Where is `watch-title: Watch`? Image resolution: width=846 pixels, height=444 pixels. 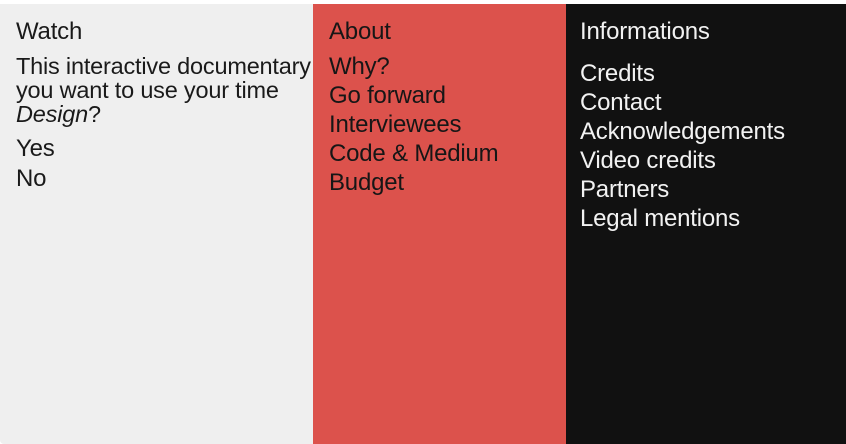 watch-title: Watch is located at coordinates (49, 31).